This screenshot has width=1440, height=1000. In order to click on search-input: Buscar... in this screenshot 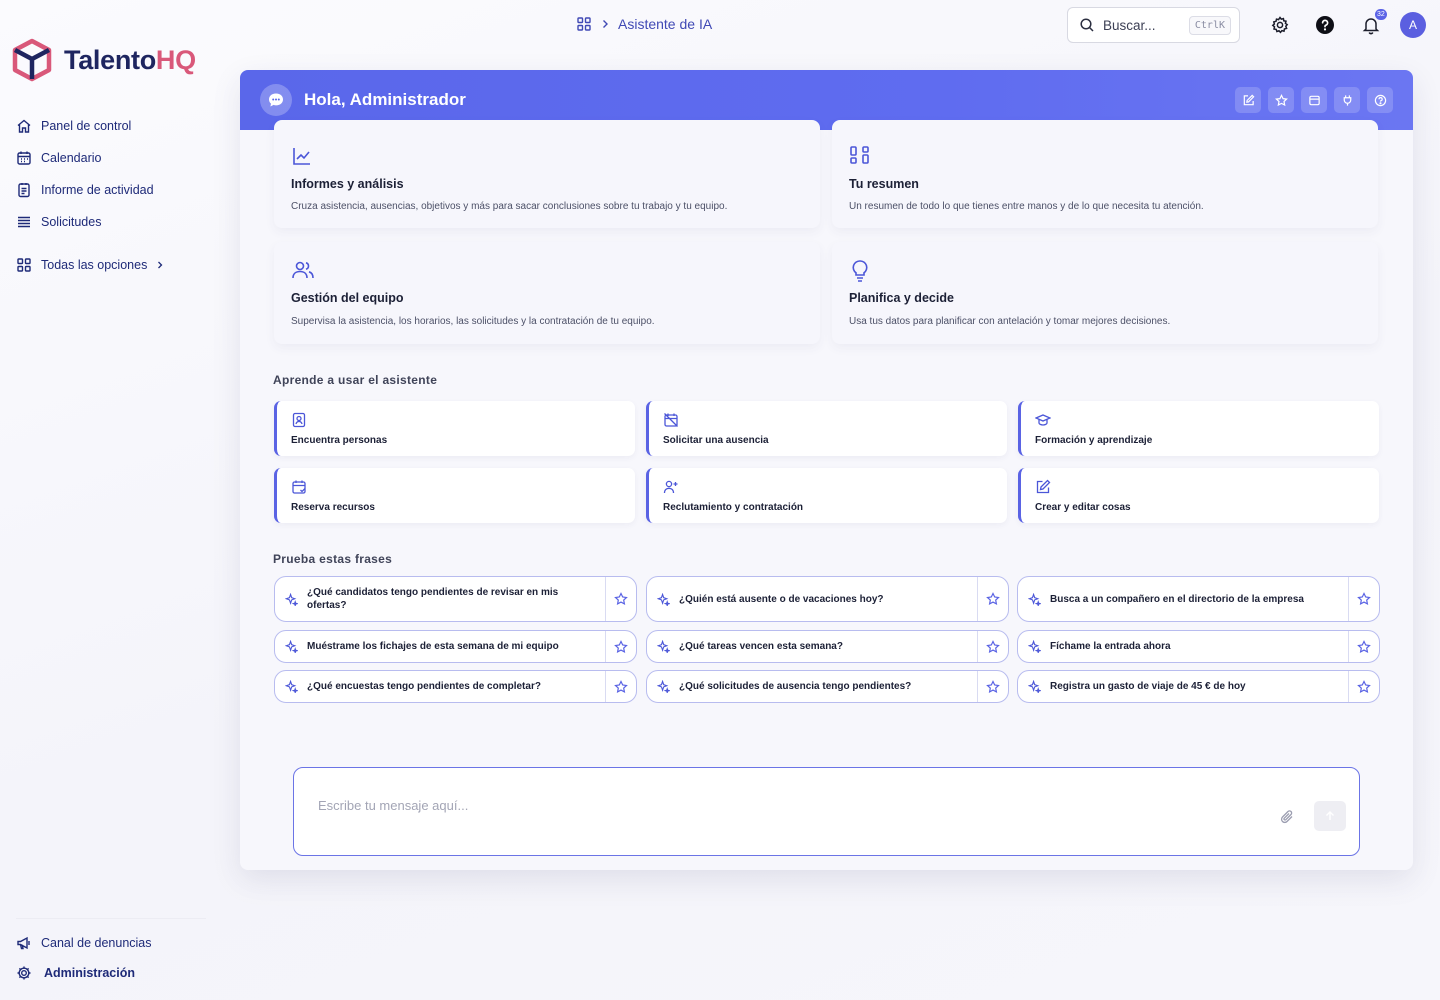, I will do `click(1142, 25)`.